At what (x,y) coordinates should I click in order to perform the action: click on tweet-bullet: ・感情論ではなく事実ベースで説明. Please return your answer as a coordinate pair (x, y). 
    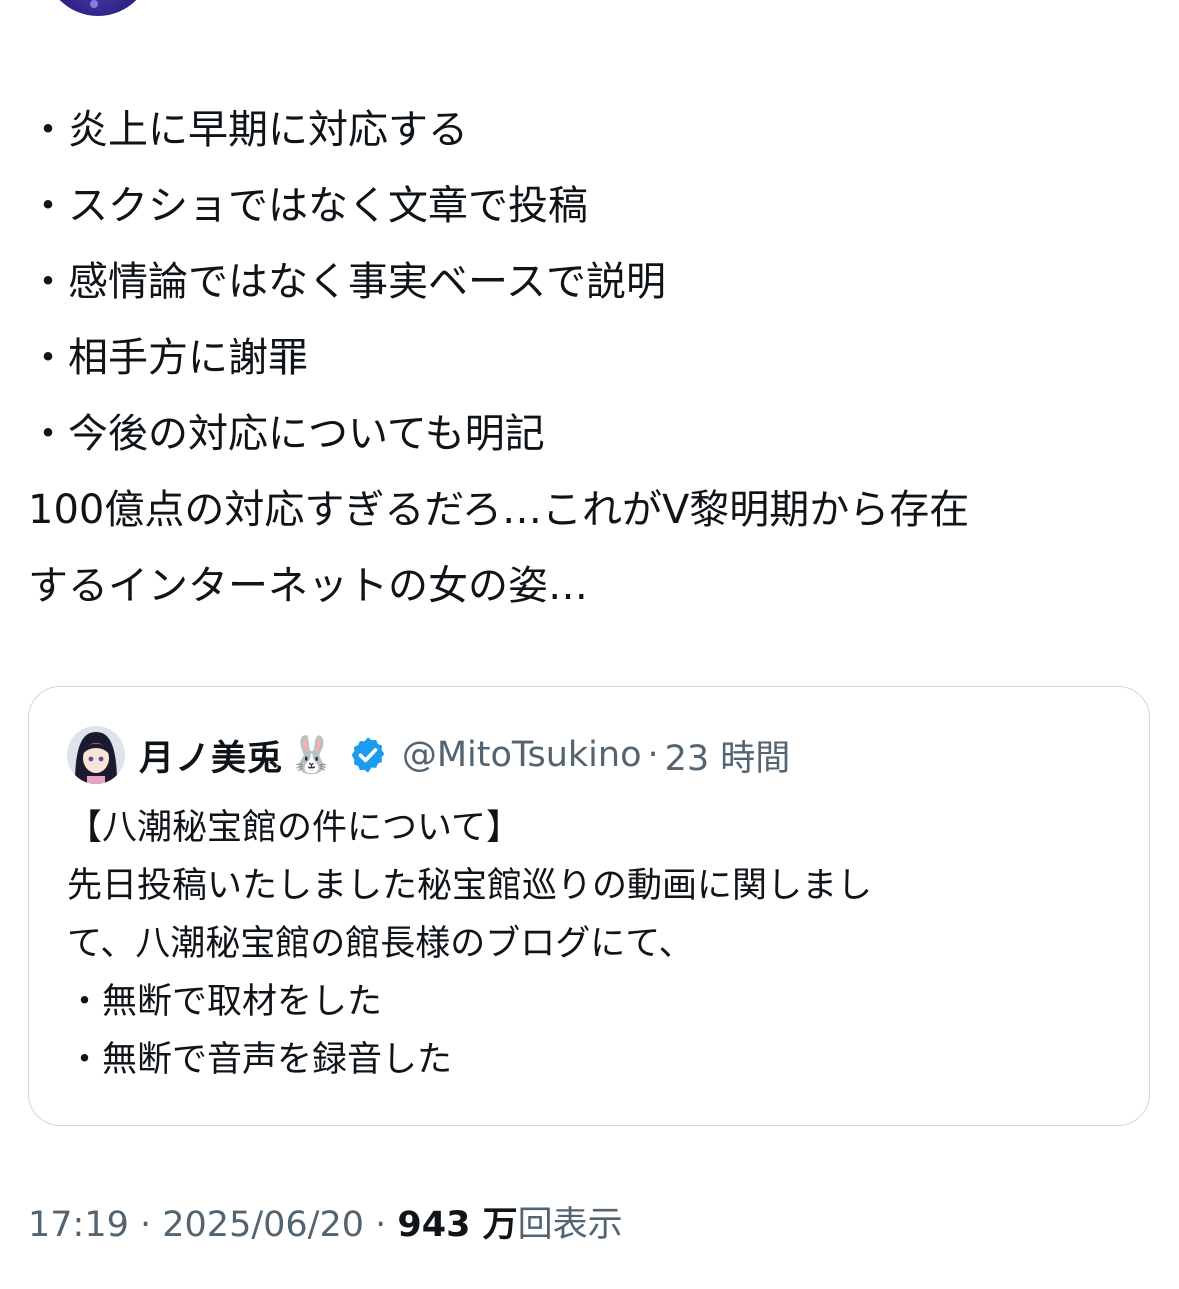
    Looking at the image, I should click on (347, 282).